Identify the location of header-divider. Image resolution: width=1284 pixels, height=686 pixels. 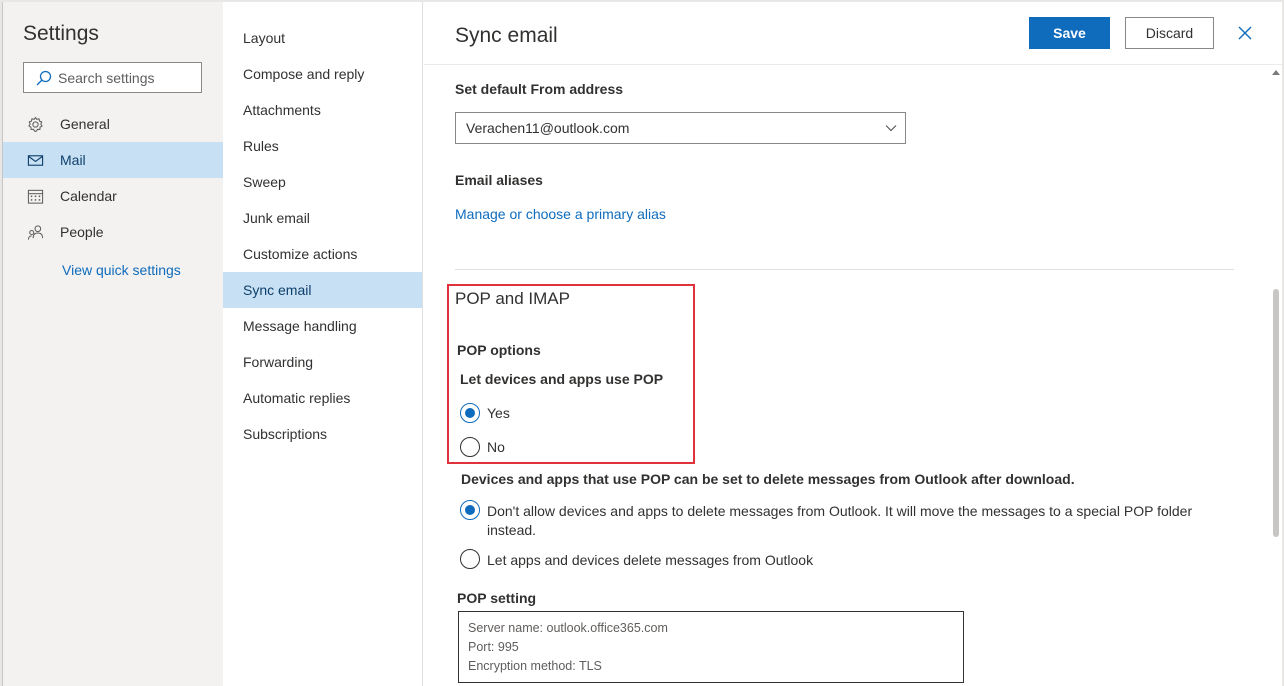
(853, 64).